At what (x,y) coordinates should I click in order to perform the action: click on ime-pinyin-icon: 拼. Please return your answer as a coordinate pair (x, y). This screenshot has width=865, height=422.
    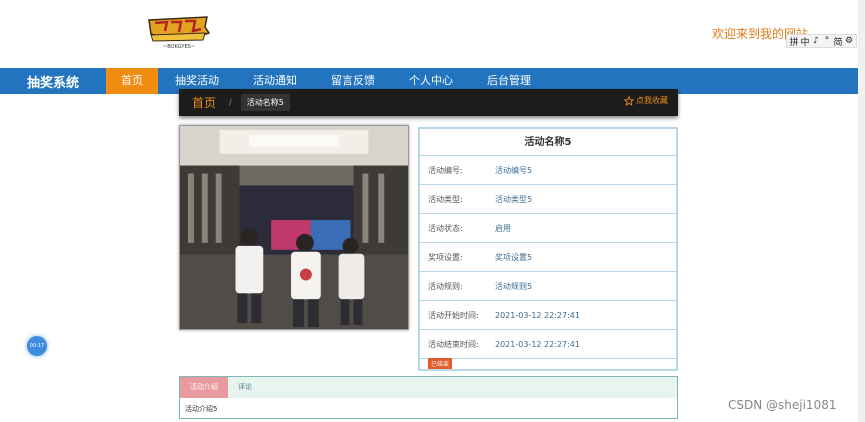
    Looking at the image, I should click on (794, 41).